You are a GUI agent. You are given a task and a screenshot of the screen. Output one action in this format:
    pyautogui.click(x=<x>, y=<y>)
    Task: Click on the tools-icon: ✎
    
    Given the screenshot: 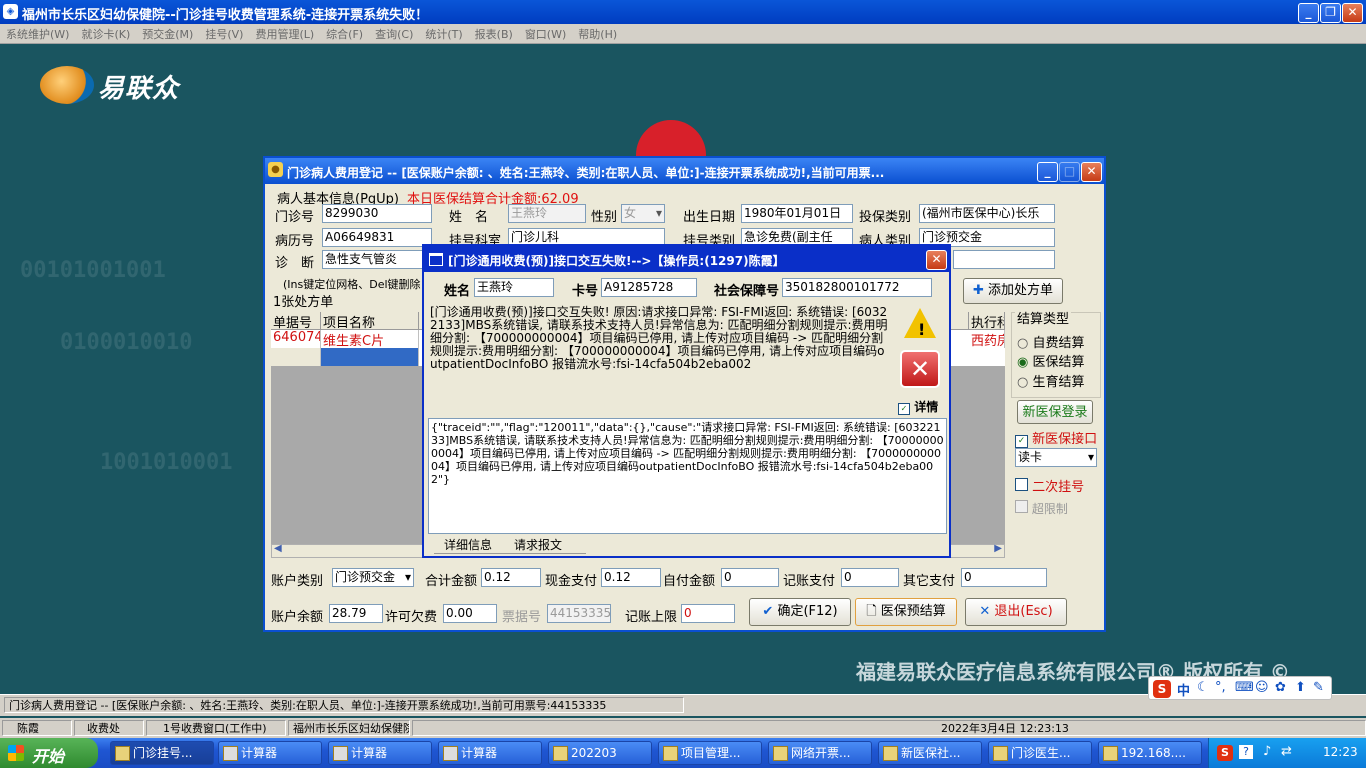 What is the action you would take?
    pyautogui.click(x=1318, y=687)
    